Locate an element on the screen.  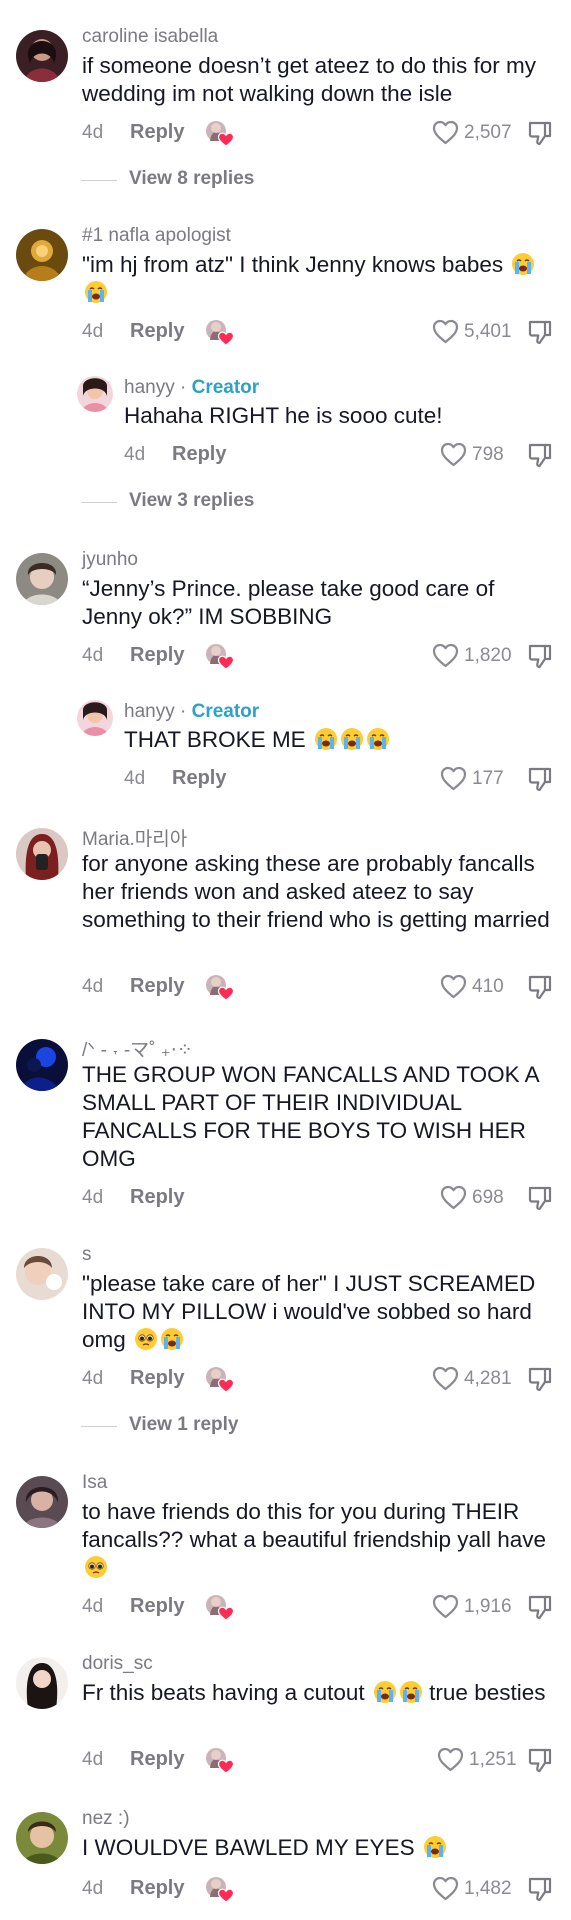
like-count: 698 is located at coordinates (488, 1197).